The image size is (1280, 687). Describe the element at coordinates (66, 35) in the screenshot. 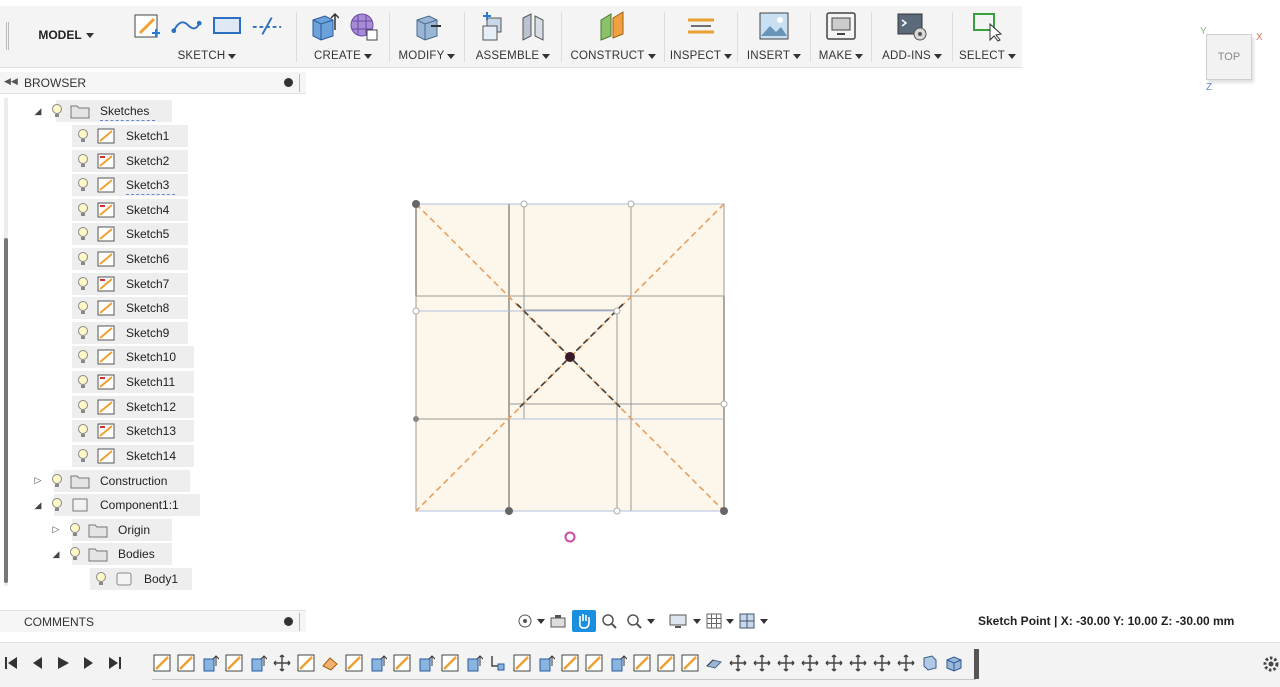

I see `workspace-switcher: MODEL` at that location.